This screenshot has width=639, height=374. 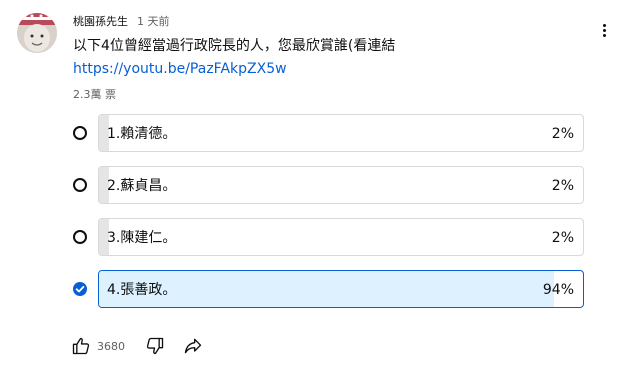 I want to click on radio-checked-icon, so click(x=80, y=289).